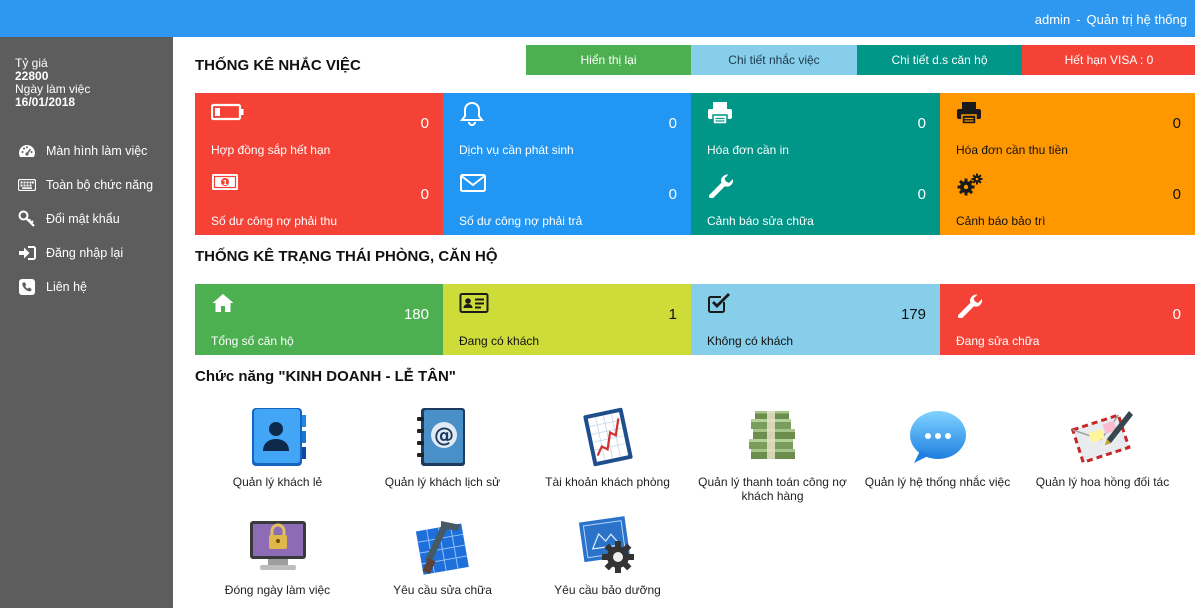 This screenshot has width=1195, height=608. What do you see at coordinates (772, 489) in the screenshot?
I see `app-label: Quản lý thanh toán công nợ khách hàng` at bounding box center [772, 489].